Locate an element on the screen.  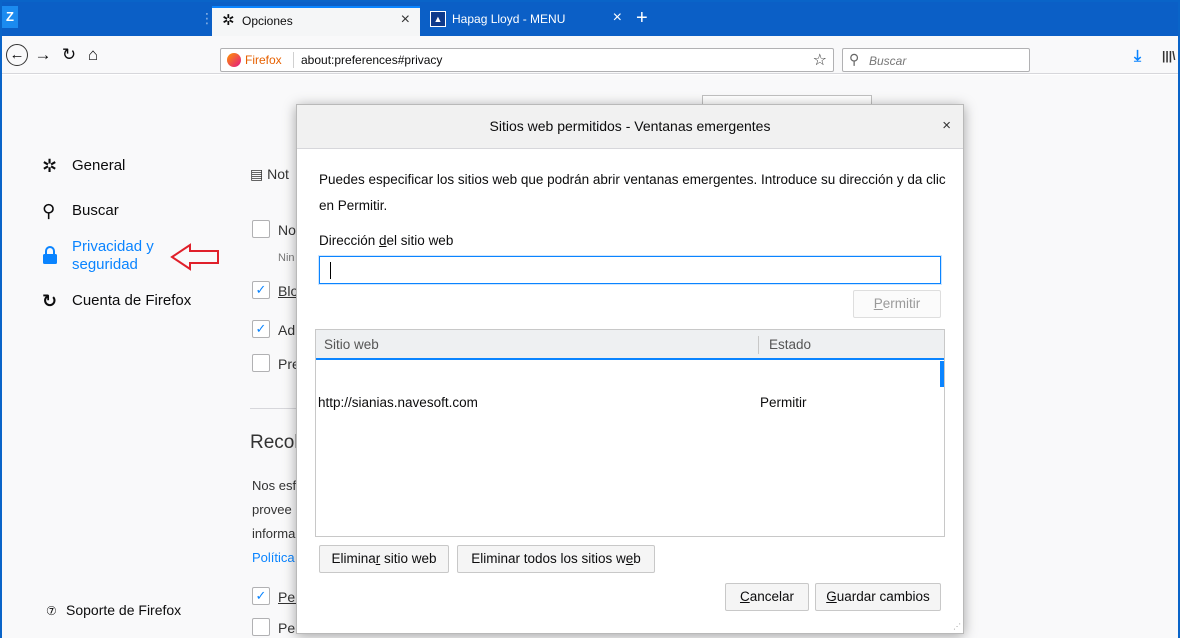
hapag-lloyd-favicon: ▲ is located at coordinates (438, 19).